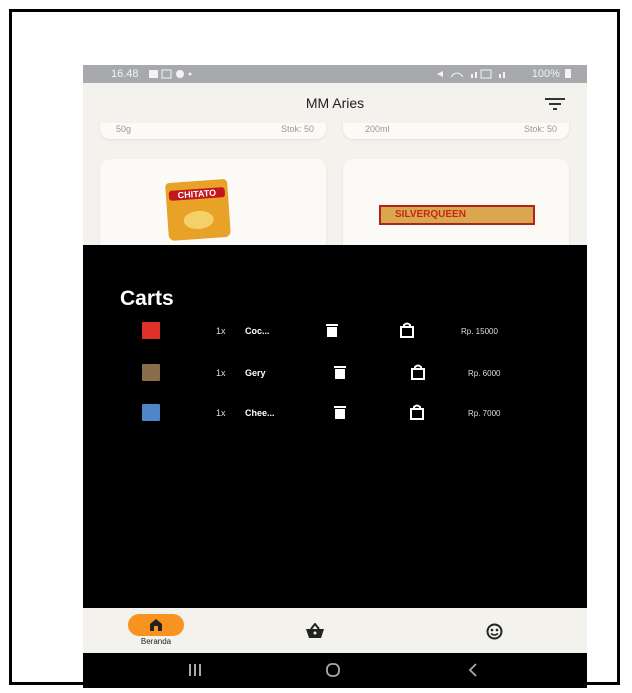 This screenshot has width=632, height=693. I want to click on home-icon, so click(156, 625).